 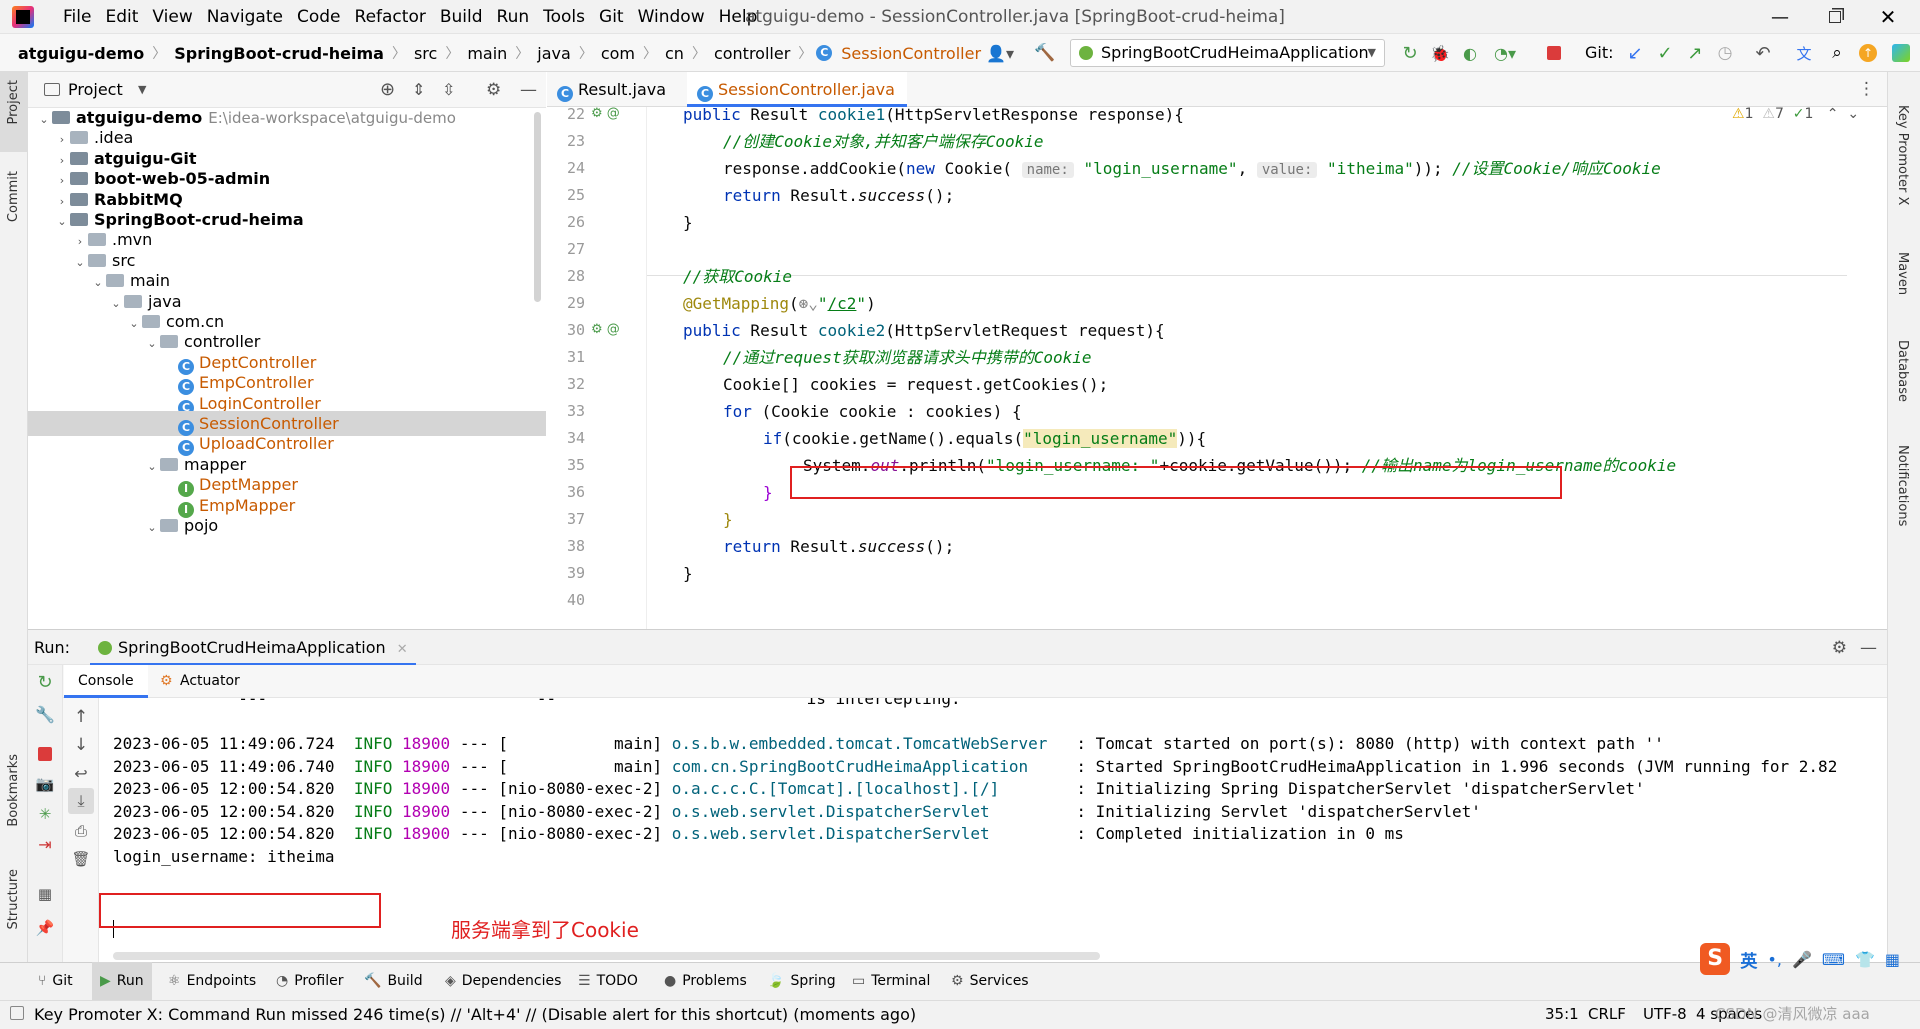 What do you see at coordinates (14, 112) in the screenshot?
I see `project-tool-tab: Project` at bounding box center [14, 112].